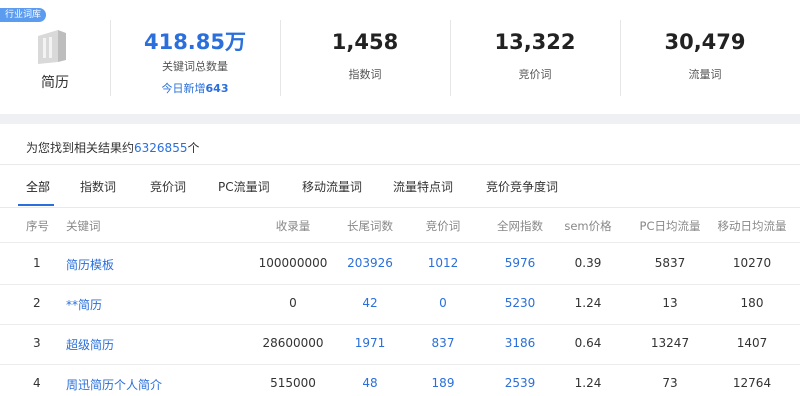  I want to click on index-words-label: 指数词, so click(365, 74).